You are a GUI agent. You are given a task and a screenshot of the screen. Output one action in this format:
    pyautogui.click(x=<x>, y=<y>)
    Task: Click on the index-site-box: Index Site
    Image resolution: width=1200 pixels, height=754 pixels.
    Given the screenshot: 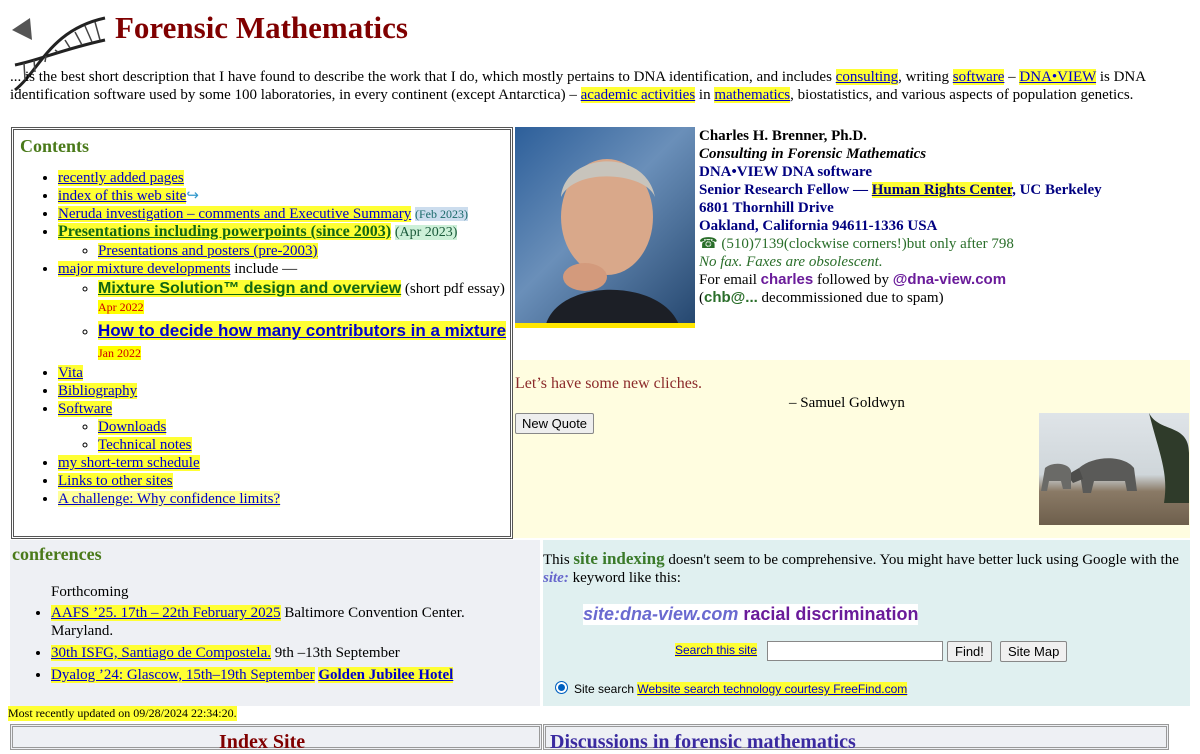 What is the action you would take?
    pyautogui.click(x=276, y=738)
    